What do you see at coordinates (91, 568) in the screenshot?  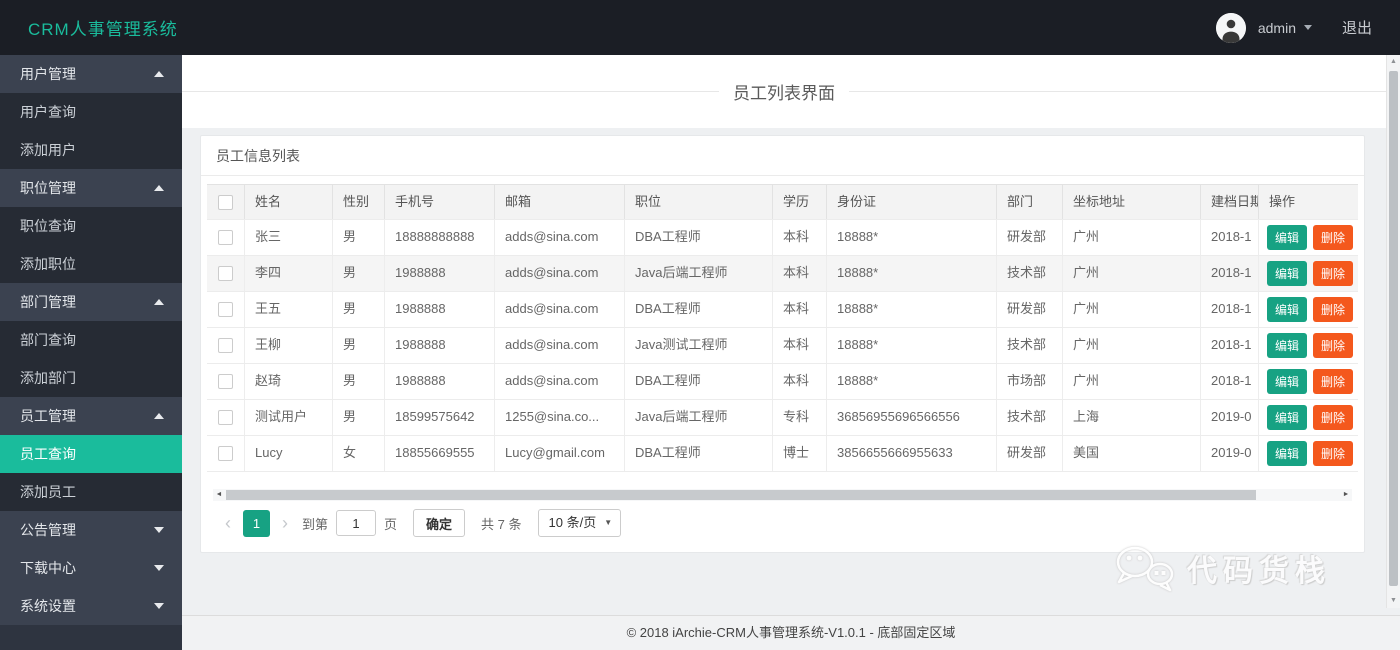 I see `sidebar-item: 下载中心` at bounding box center [91, 568].